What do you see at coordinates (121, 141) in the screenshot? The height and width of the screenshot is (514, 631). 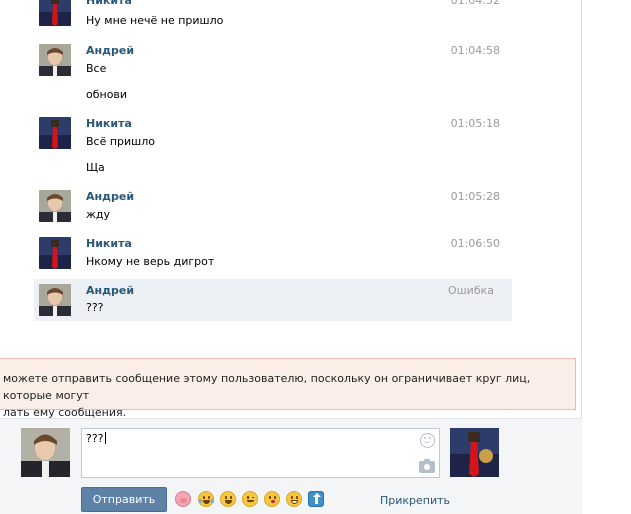 I see `message-text: Всё пришло` at bounding box center [121, 141].